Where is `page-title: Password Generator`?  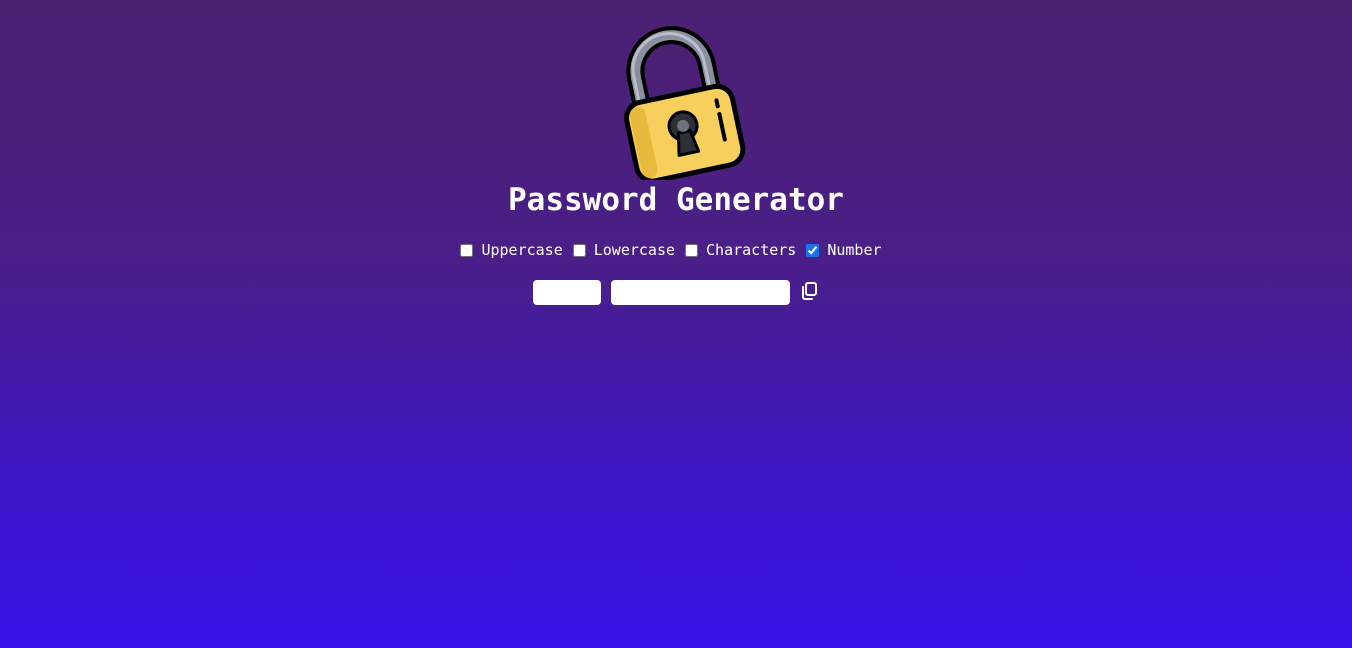 page-title: Password Generator is located at coordinates (676, 200).